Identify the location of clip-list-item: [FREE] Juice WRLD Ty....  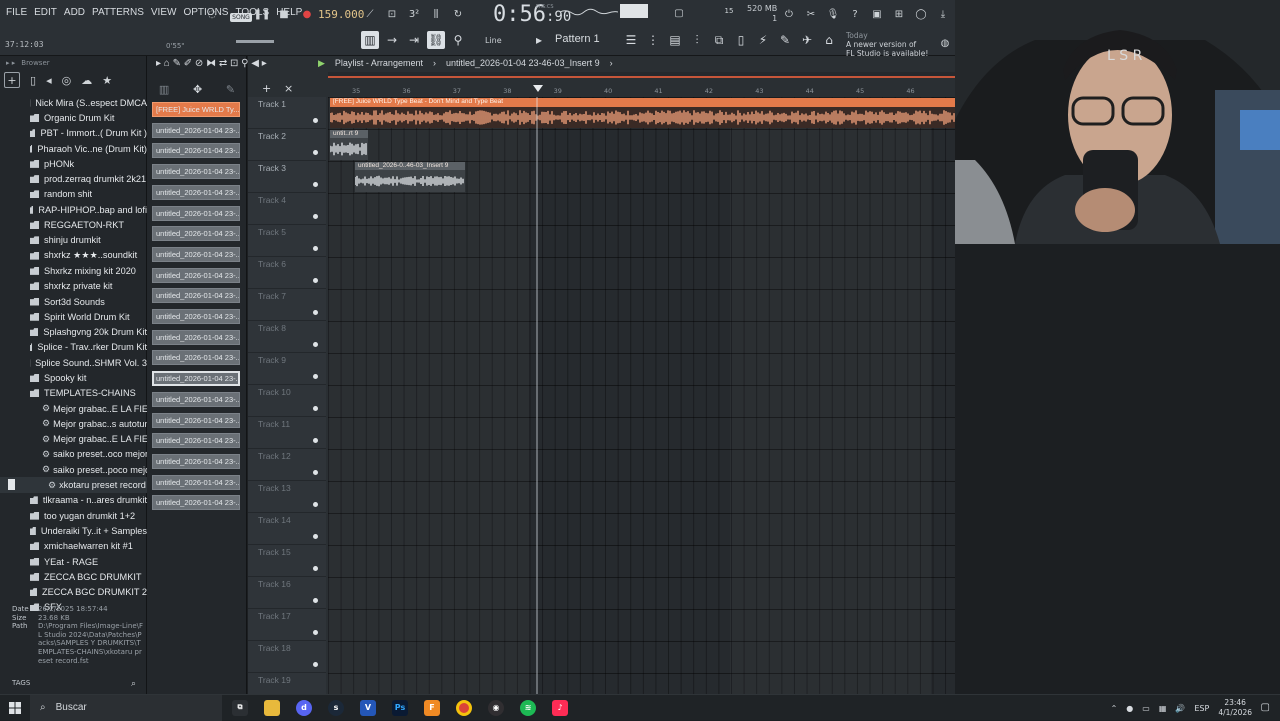
(196, 109).